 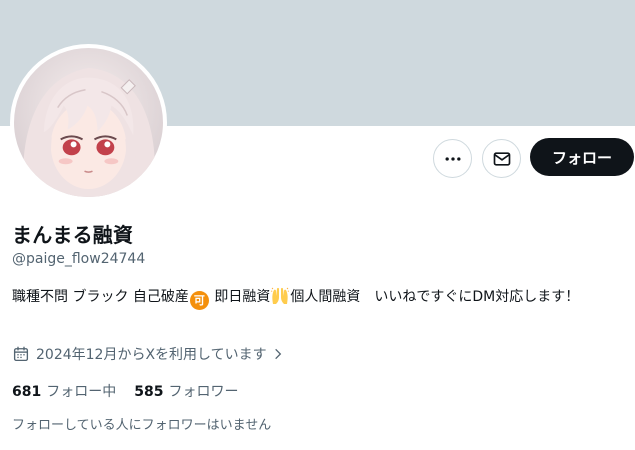 I want to click on avatar, so click(x=88, y=122).